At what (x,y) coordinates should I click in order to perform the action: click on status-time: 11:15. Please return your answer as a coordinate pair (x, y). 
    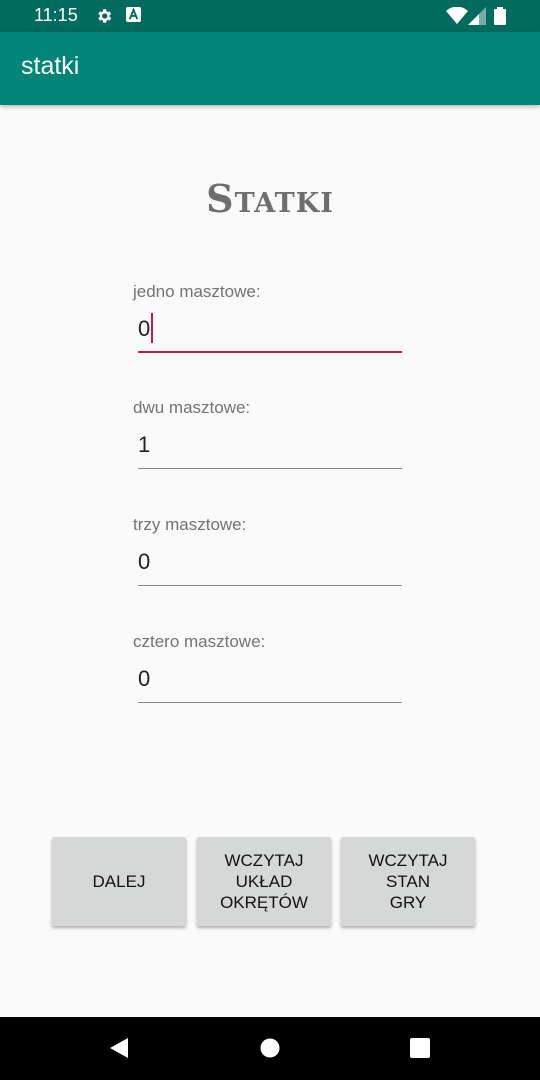
    Looking at the image, I should click on (56, 15).